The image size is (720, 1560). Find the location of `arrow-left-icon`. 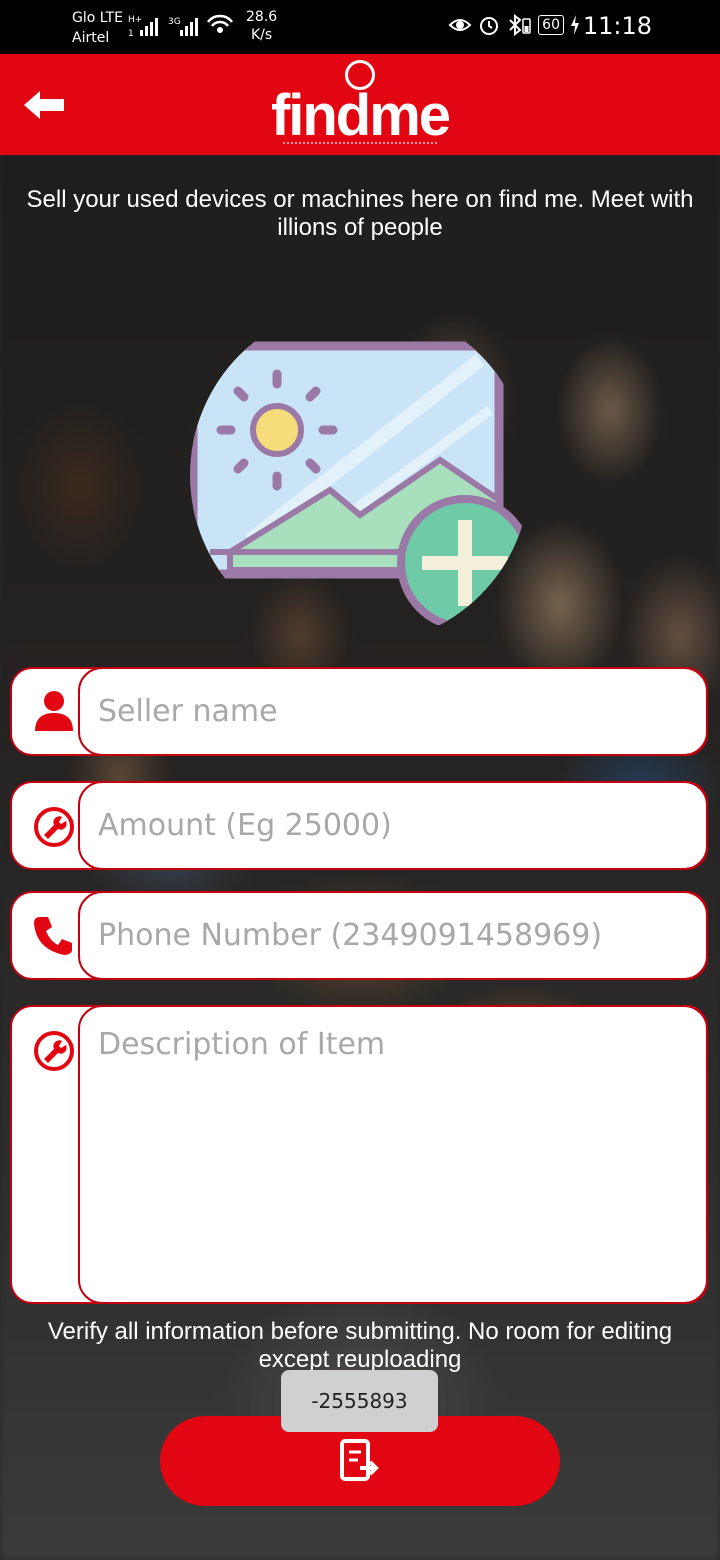

arrow-left-icon is located at coordinates (44, 105).